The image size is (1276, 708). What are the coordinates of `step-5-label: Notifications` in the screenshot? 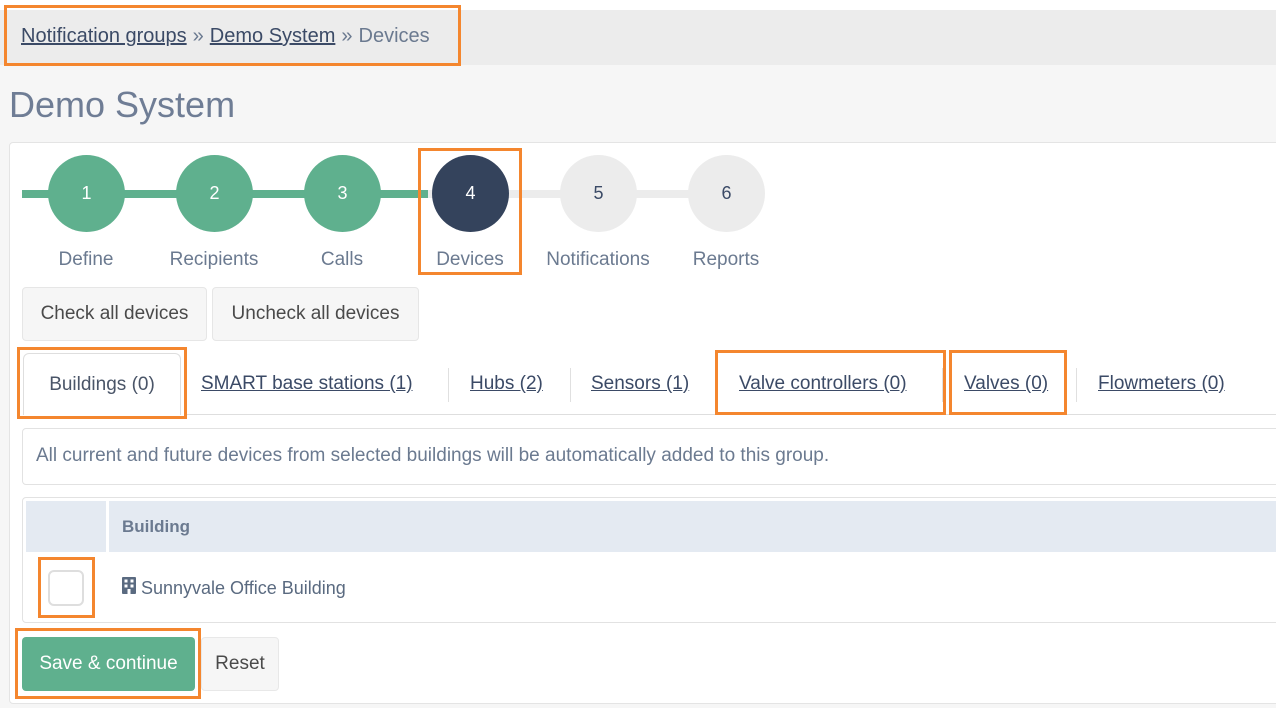 It's located at (598, 260).